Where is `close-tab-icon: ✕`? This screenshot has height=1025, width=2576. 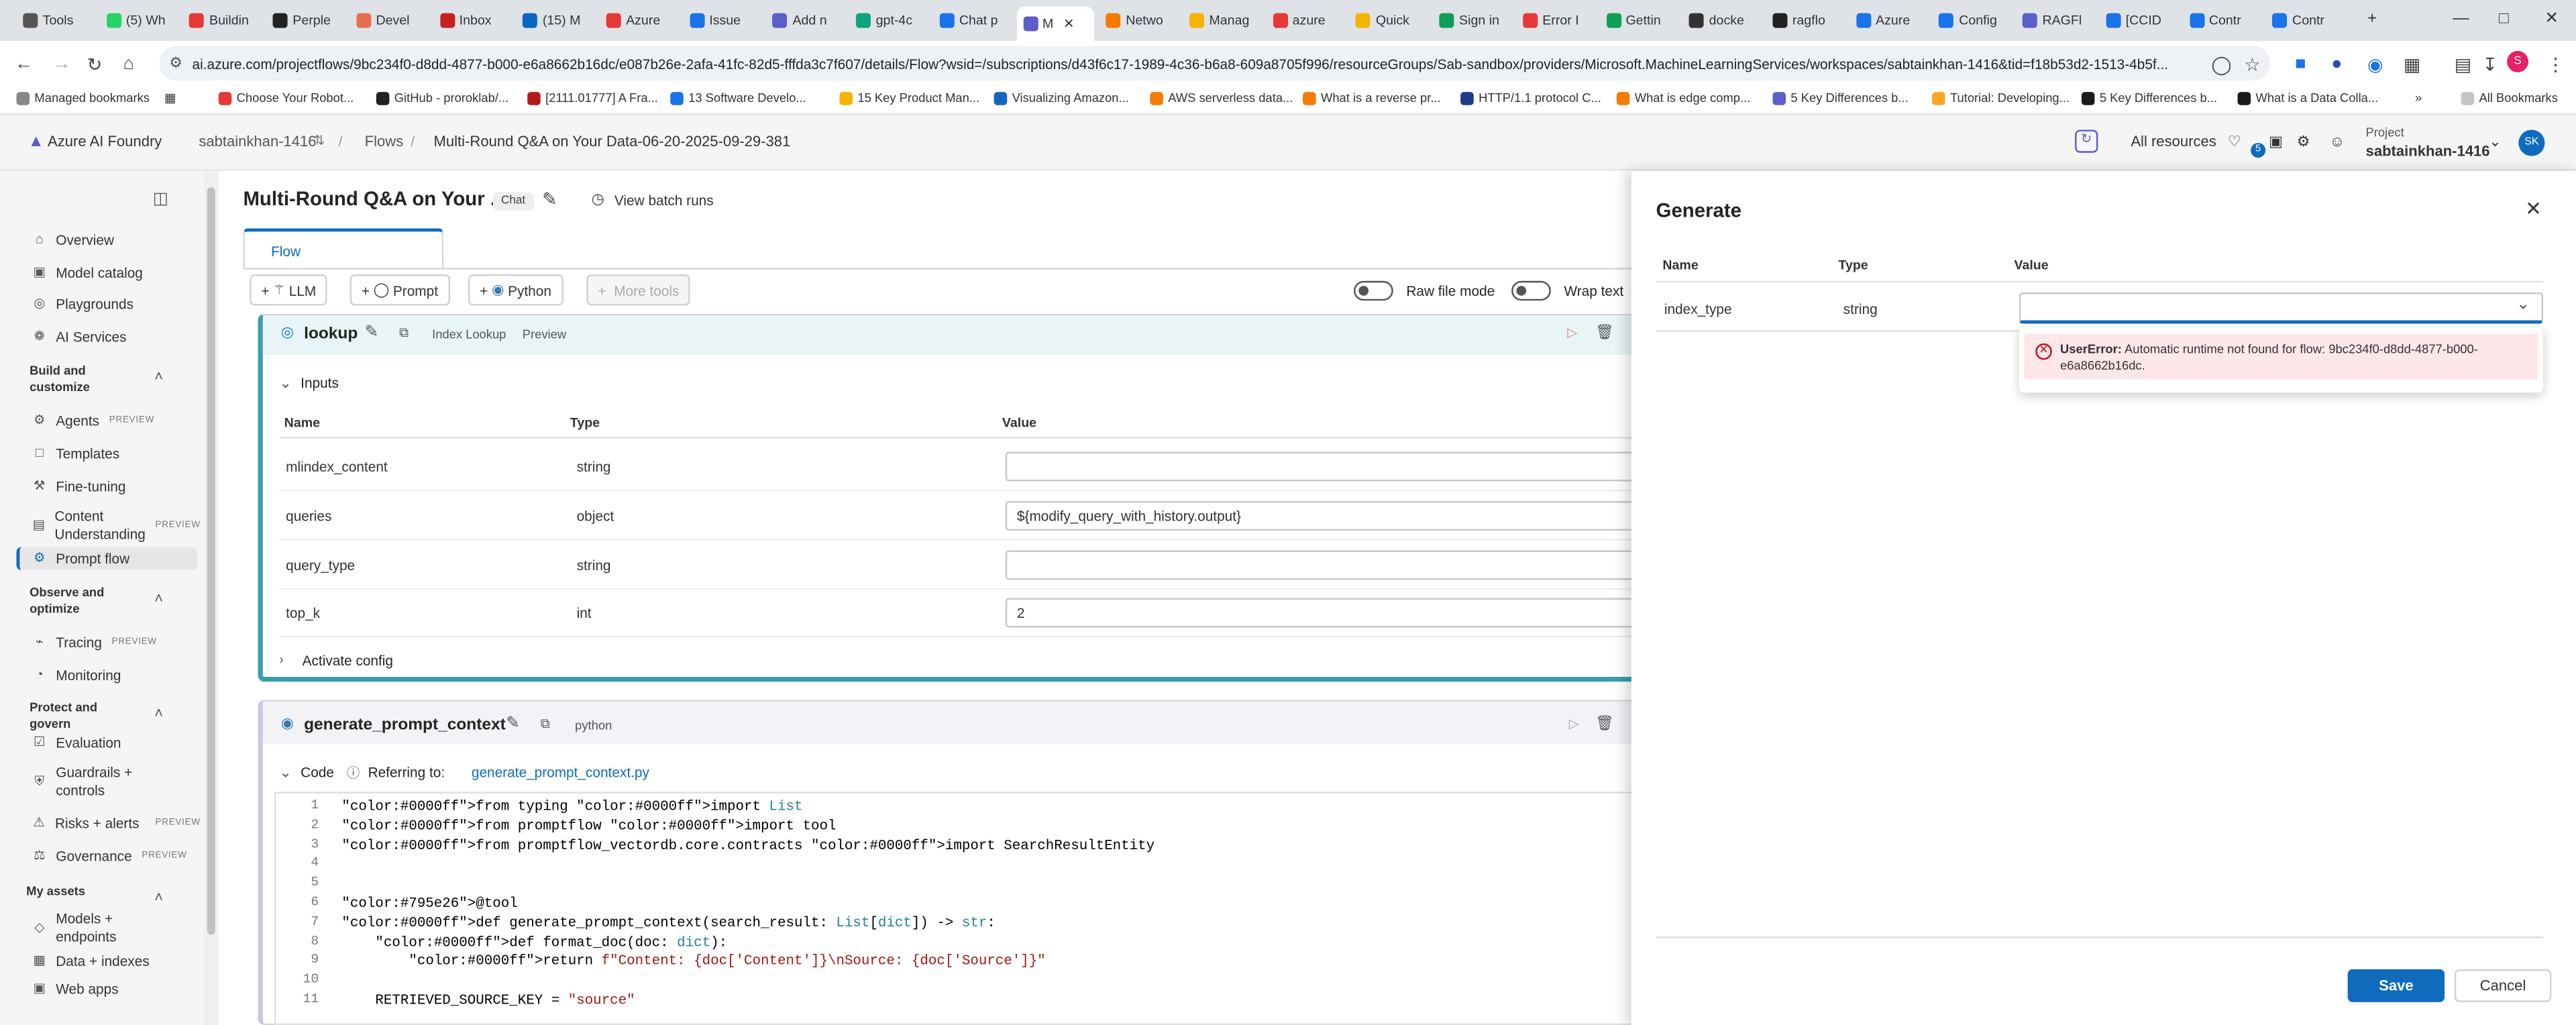
close-tab-icon: ✕ is located at coordinates (1068, 23).